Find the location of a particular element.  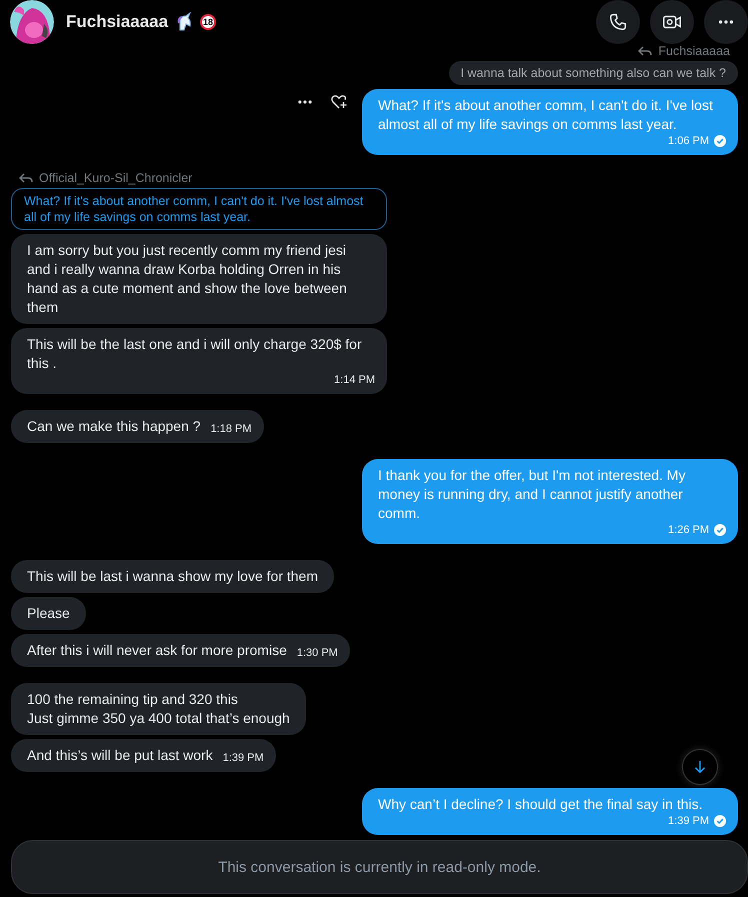

scroll-down-button is located at coordinates (700, 767).